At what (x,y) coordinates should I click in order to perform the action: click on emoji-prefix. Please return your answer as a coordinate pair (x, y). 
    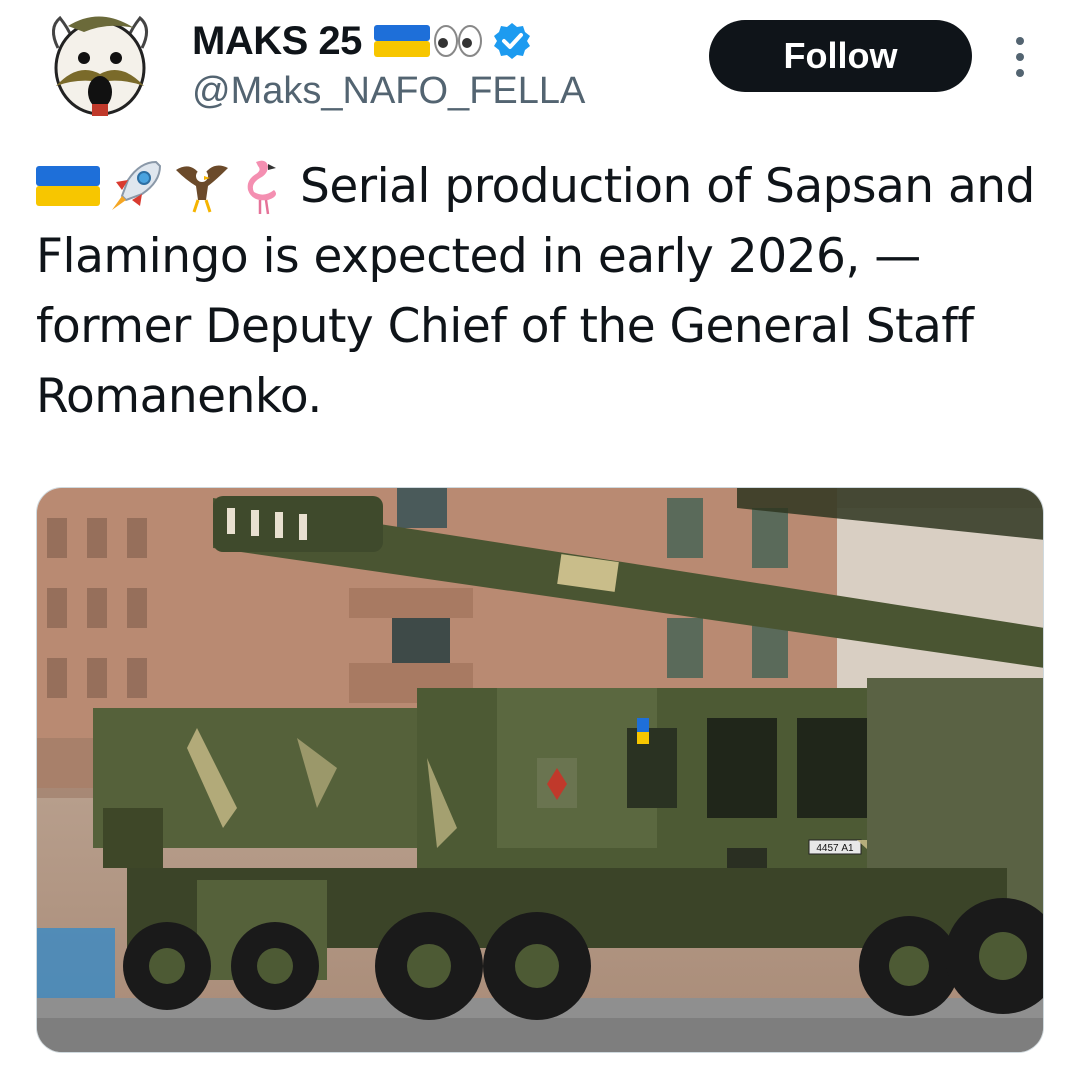
    Looking at the image, I should click on (161, 186).